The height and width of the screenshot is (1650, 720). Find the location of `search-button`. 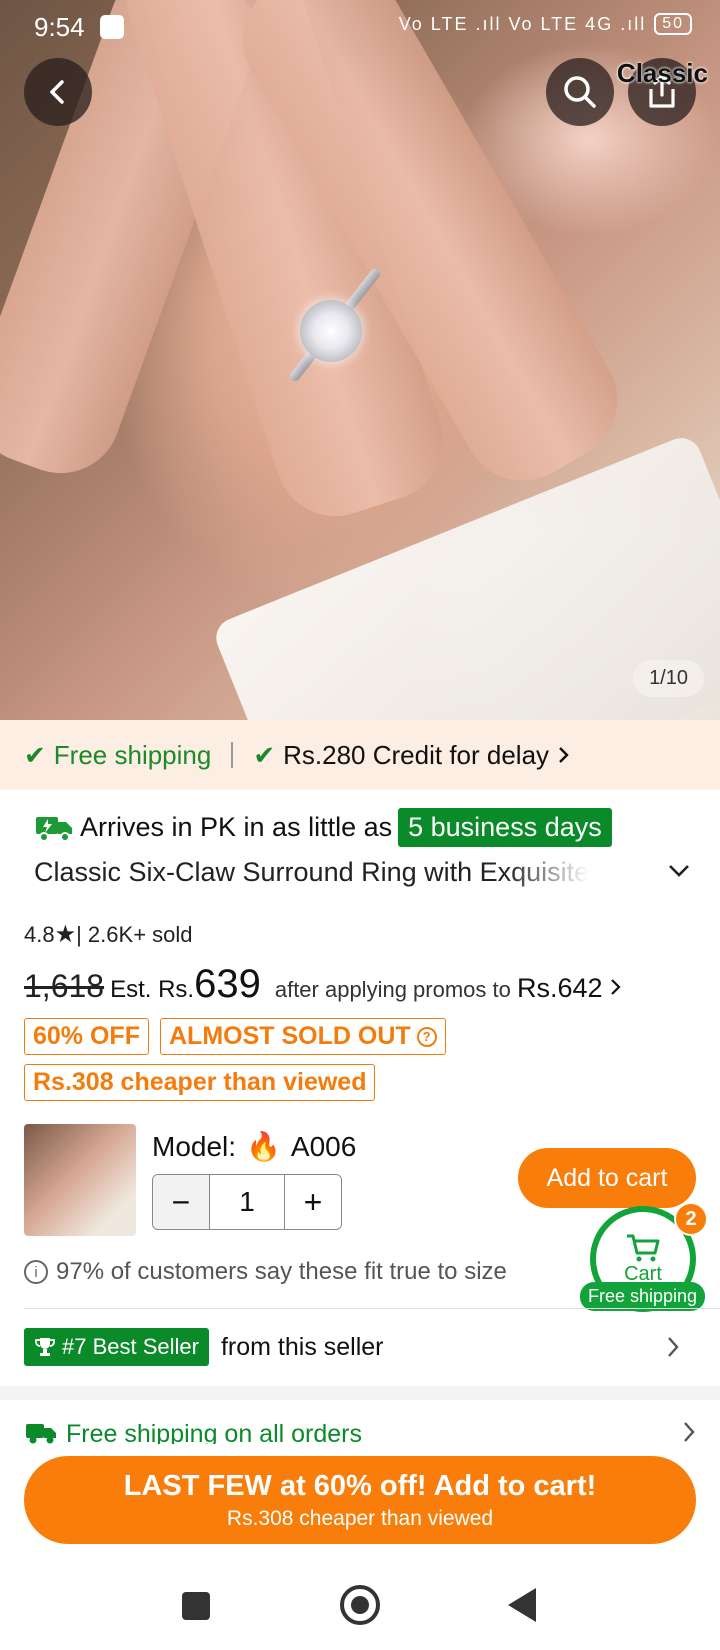

search-button is located at coordinates (580, 92).